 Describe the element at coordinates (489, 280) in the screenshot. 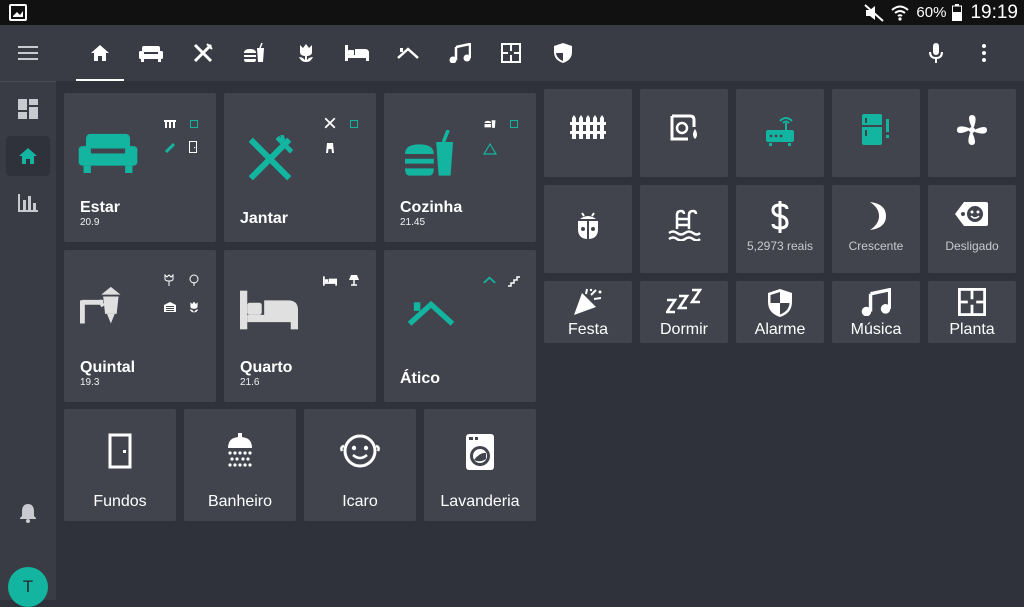

I see `roof-small-icon` at that location.